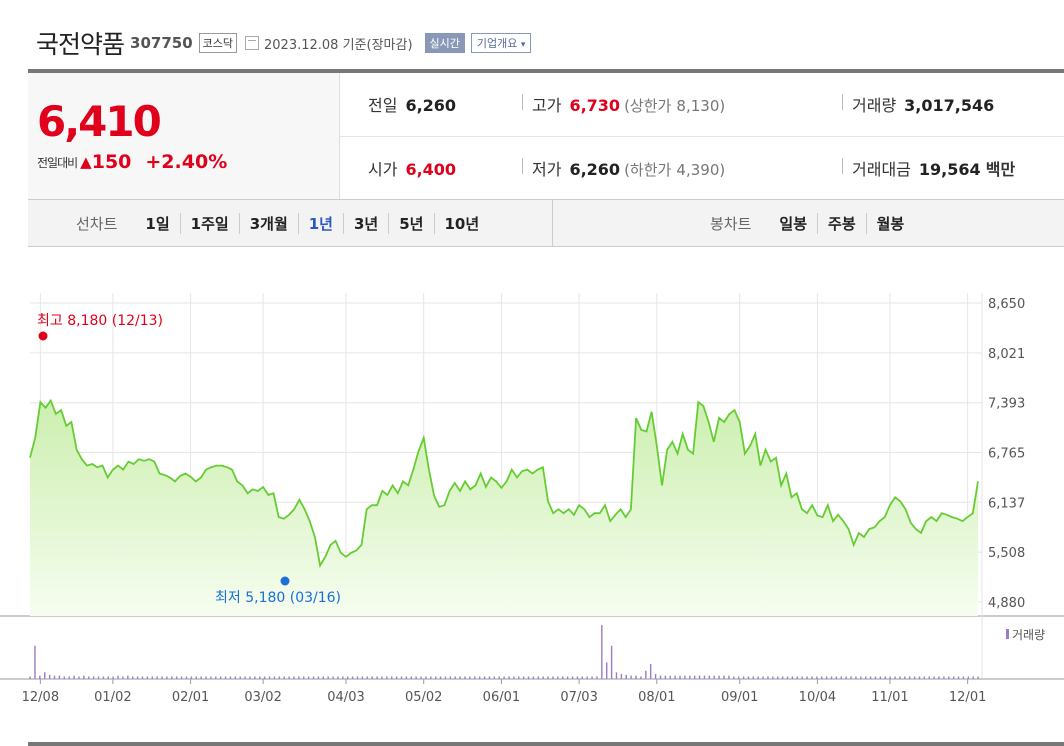 This screenshot has width=1064, height=746. I want to click on price-box: 6,410 전일대비 ▲ 150 +2.40%, so click(184, 136).